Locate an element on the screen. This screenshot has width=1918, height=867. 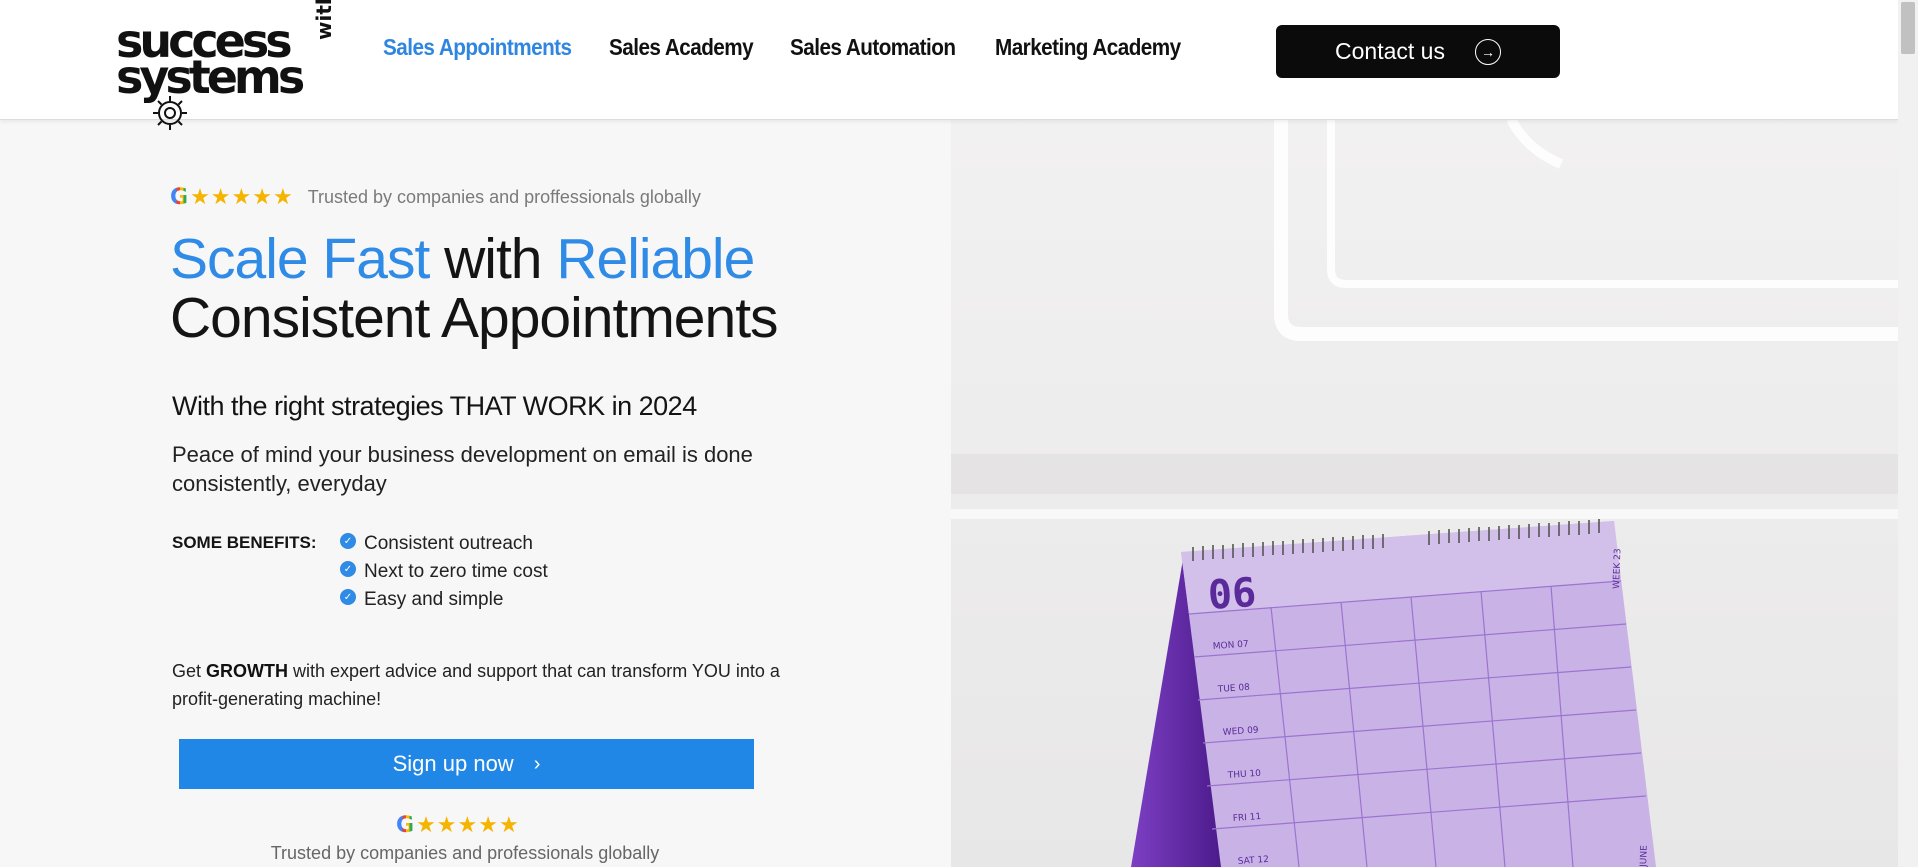
hero-title-reliable: Reliable is located at coordinates (655, 259).